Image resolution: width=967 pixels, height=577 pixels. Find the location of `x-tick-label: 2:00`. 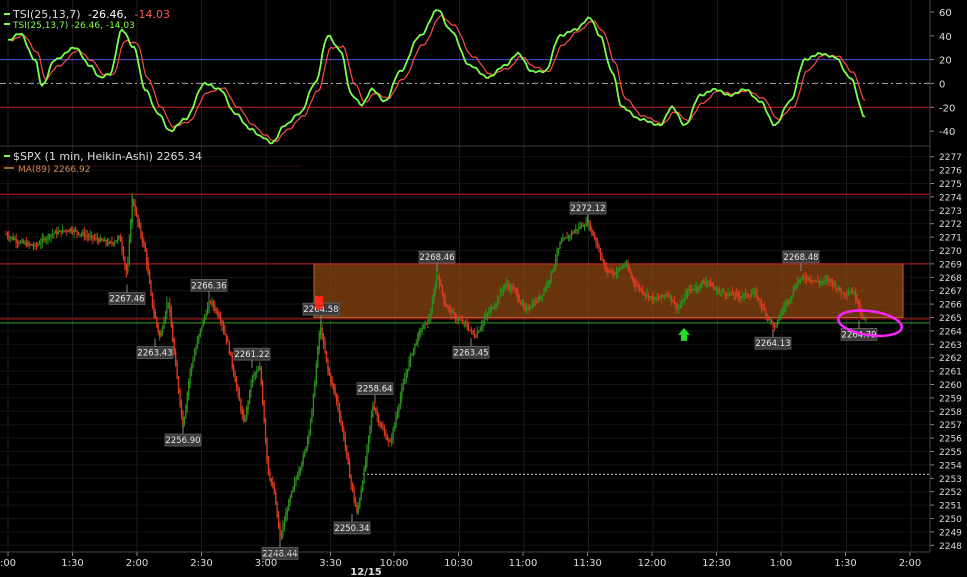

x-tick-label: 2:00 is located at coordinates (910, 563).